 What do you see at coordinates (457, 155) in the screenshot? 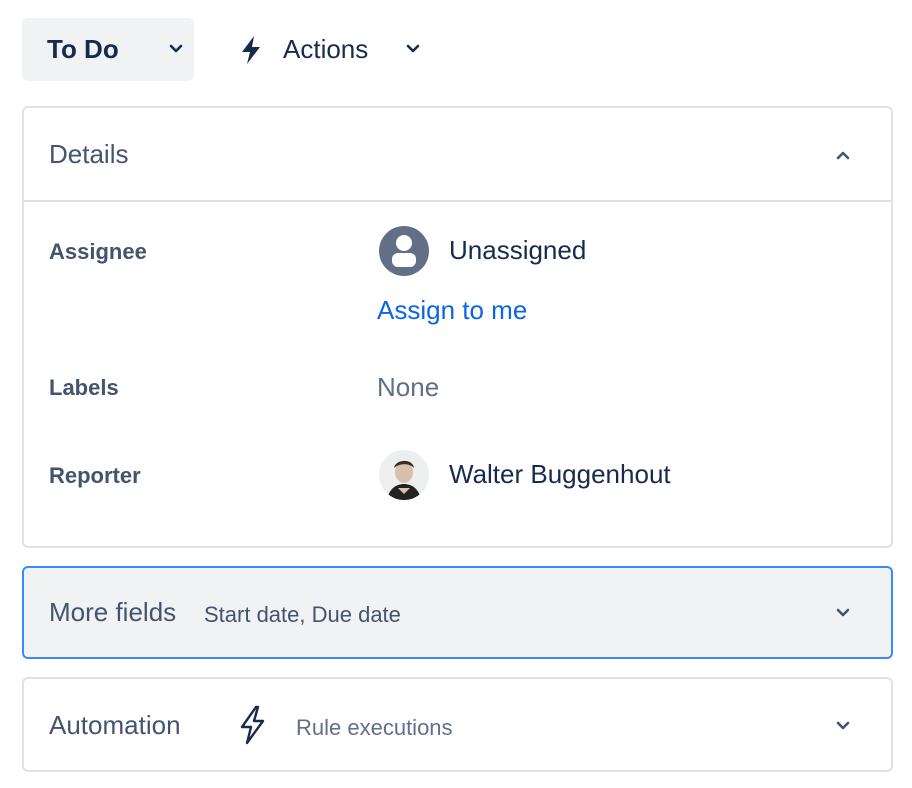
I see `details-header: Details` at bounding box center [457, 155].